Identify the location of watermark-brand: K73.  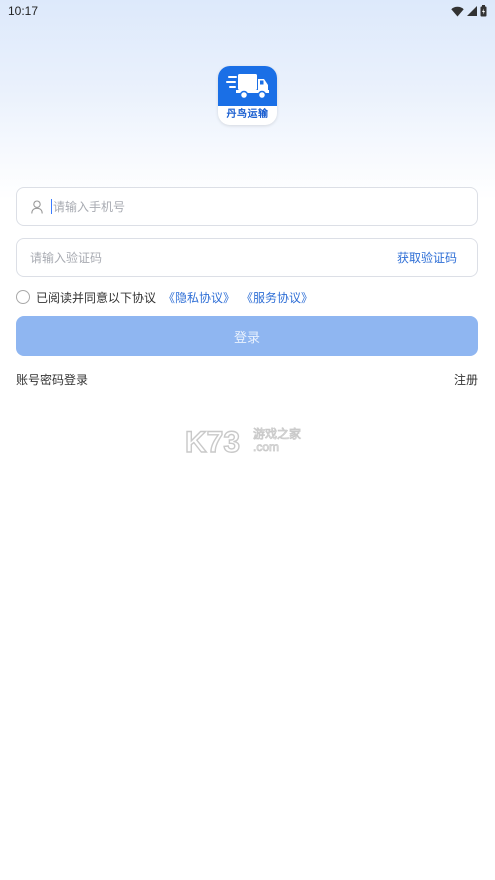
(212, 441).